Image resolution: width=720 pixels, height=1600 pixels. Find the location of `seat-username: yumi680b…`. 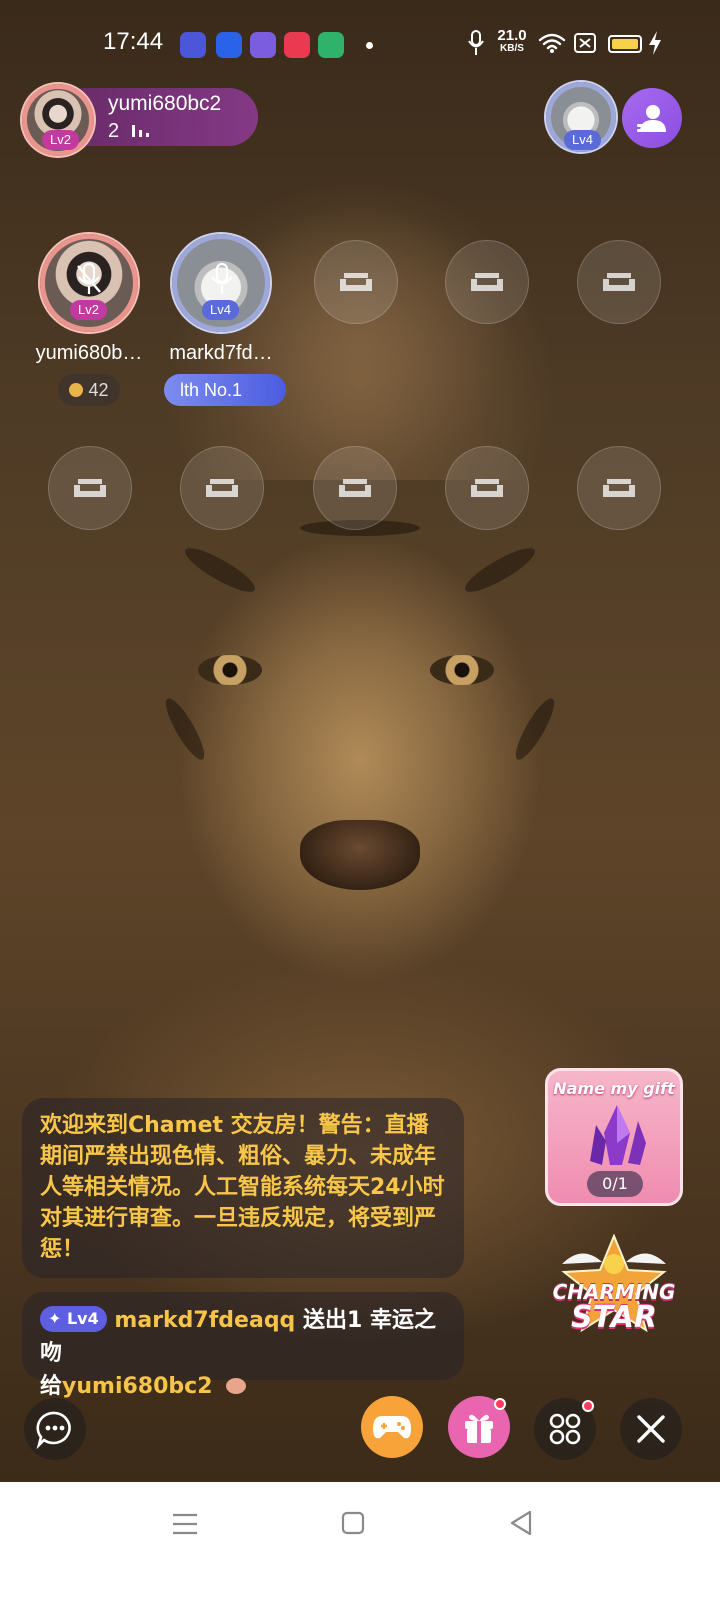

seat-username: yumi680b… is located at coordinates (89, 353).